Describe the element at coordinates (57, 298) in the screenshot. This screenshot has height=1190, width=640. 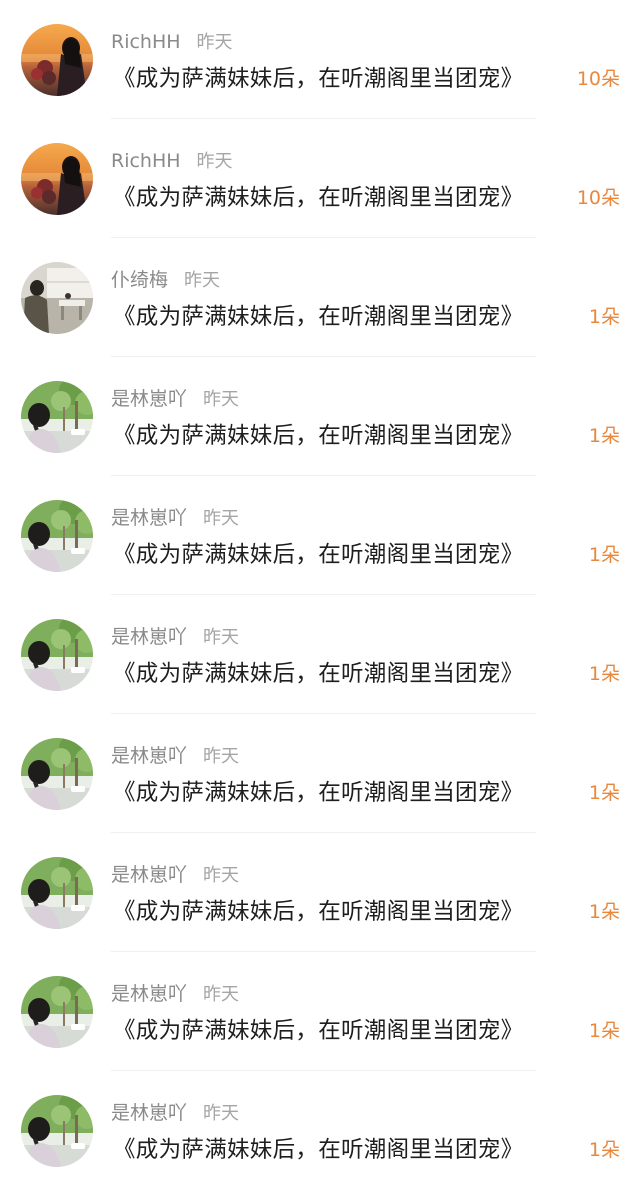
I see `window-person-avatar` at that location.